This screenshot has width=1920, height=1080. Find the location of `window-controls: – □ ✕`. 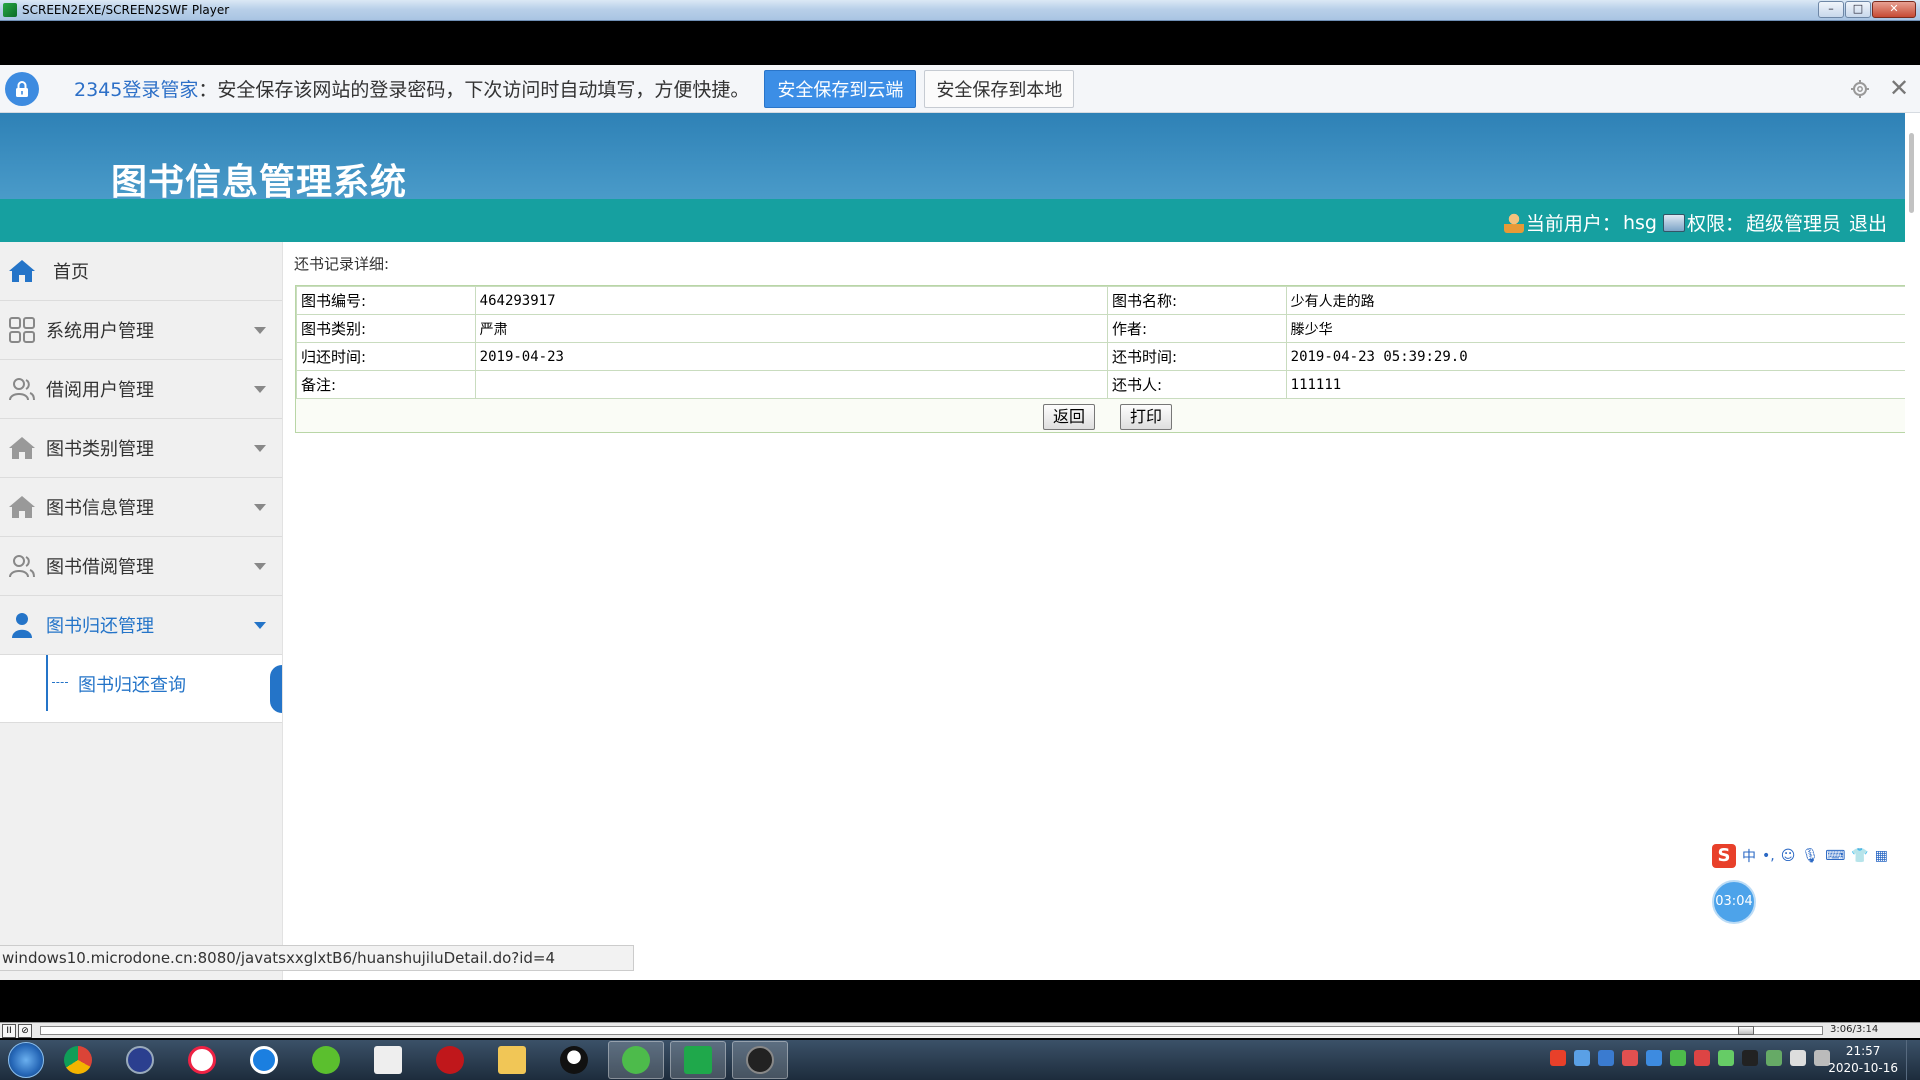

window-controls: – □ ✕ is located at coordinates (1867, 9).